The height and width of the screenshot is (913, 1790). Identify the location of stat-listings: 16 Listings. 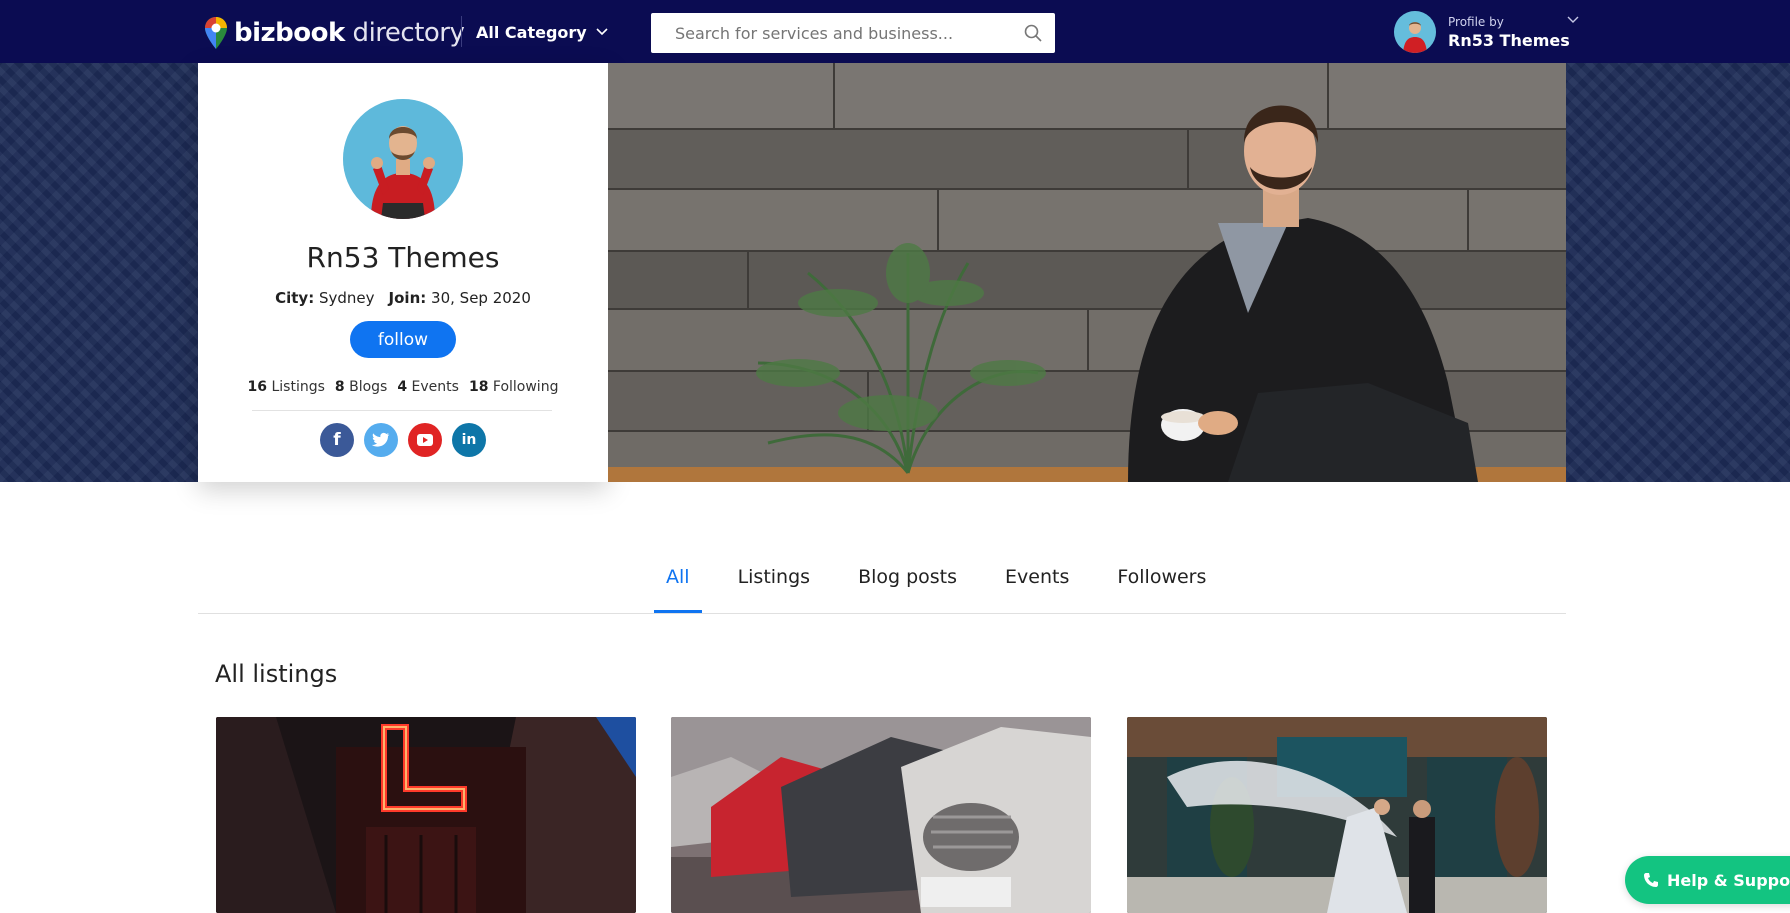
(286, 387).